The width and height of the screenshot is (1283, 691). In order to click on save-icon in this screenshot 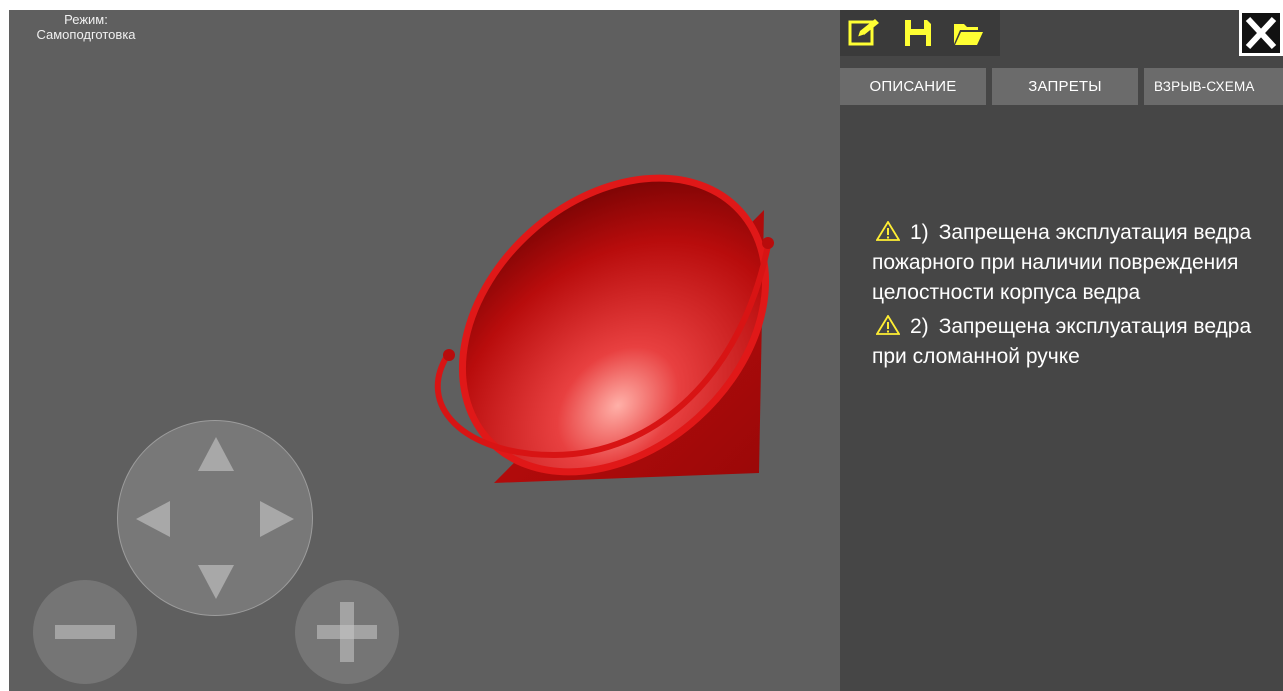, I will do `click(918, 33)`.